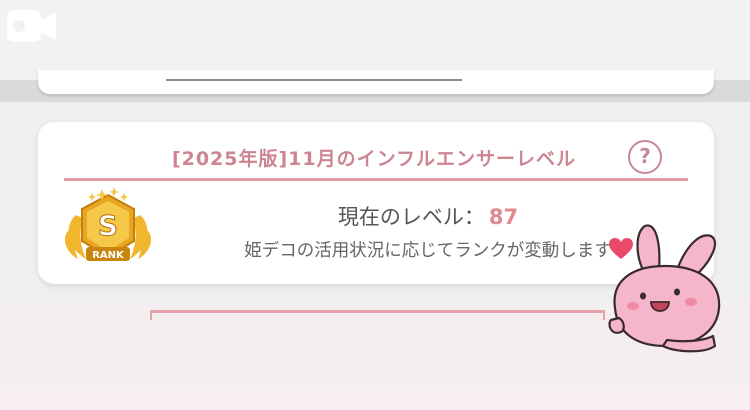 This screenshot has height=410, width=750. What do you see at coordinates (664, 288) in the screenshot?
I see `pink-rabbit-sticker` at bounding box center [664, 288].